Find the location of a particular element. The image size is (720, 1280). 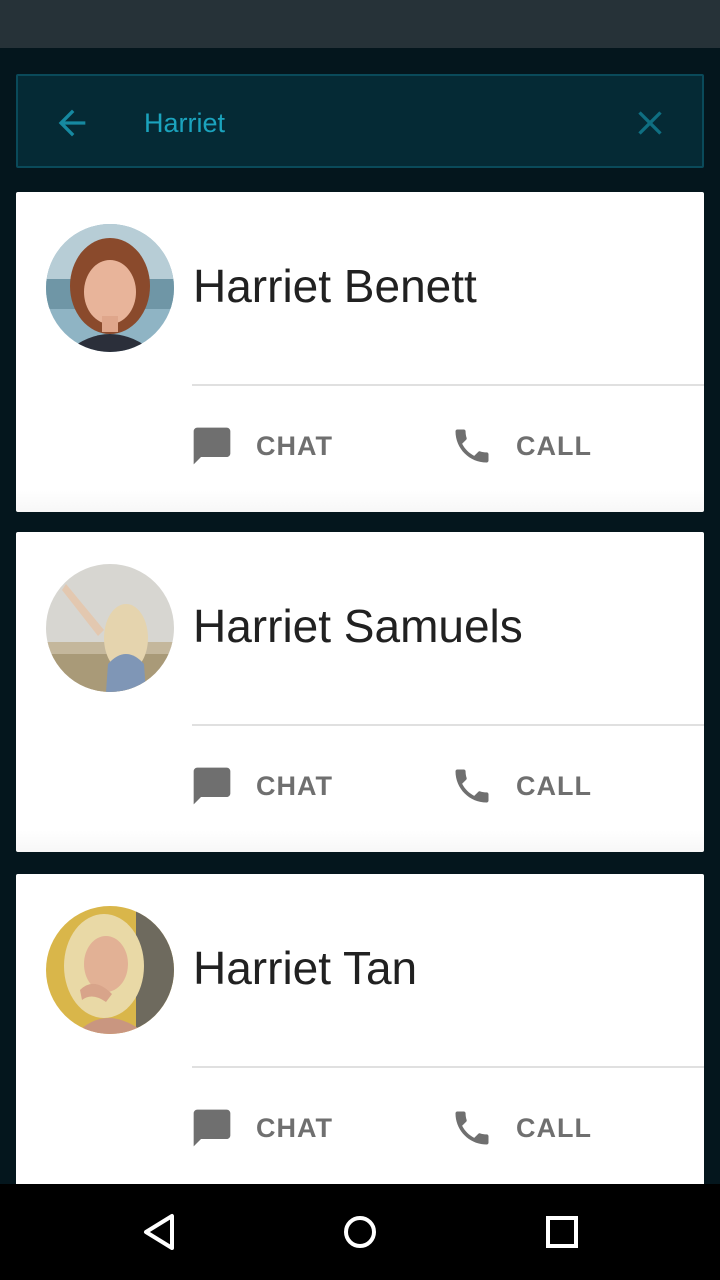

search-bar: Harriet is located at coordinates (360, 121).